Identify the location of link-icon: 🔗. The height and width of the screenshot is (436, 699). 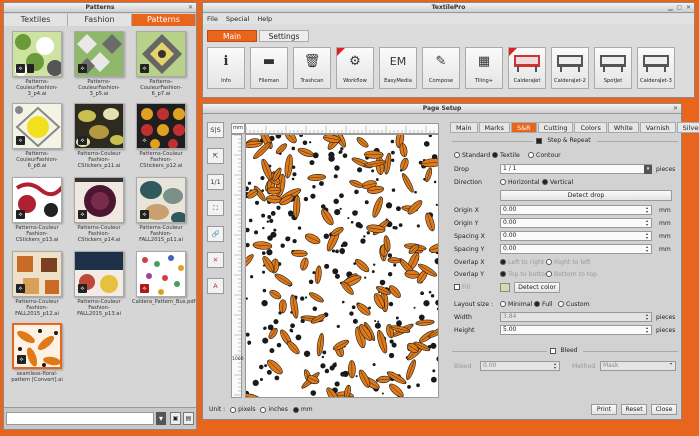
(215, 234).